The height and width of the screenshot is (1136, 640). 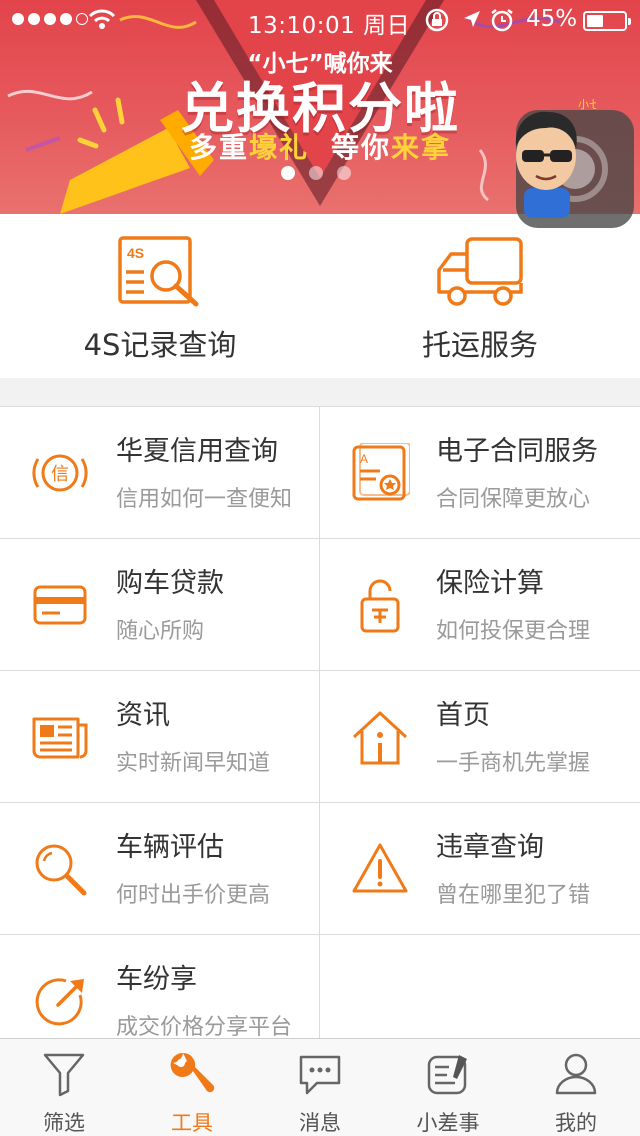 I want to click on credit-seal-icon: 信, so click(x=60, y=473).